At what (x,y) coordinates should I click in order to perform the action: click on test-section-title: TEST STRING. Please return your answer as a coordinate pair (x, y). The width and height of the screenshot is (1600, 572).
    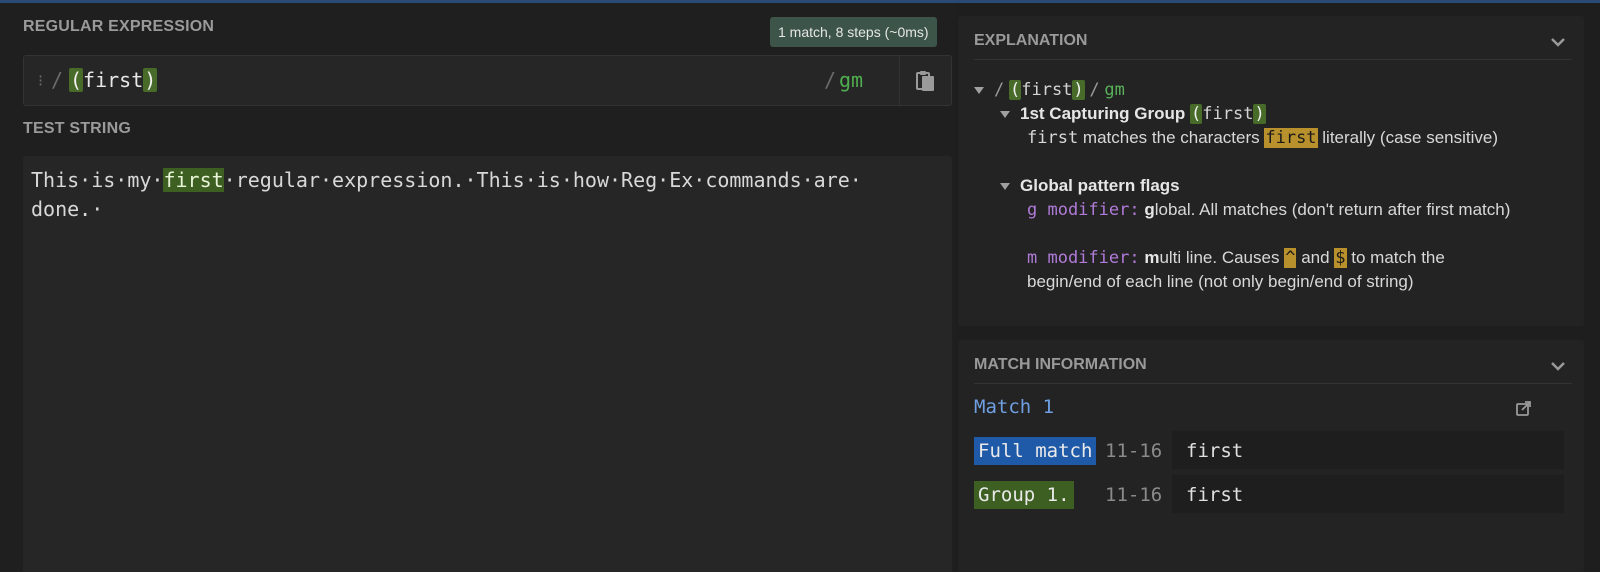
    Looking at the image, I should click on (77, 128).